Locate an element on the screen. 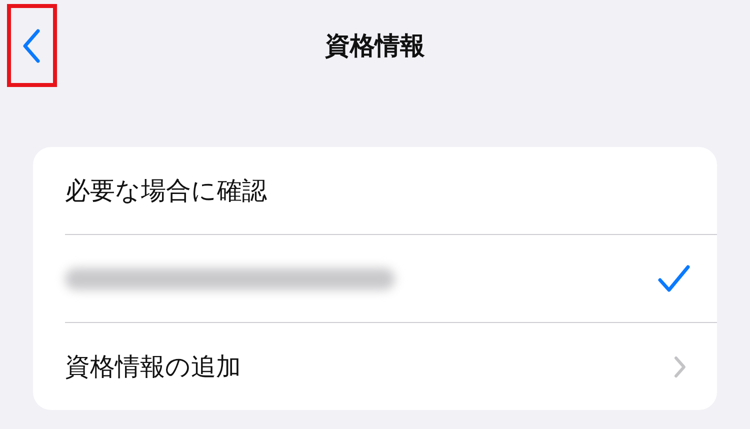  back-button is located at coordinates (32, 45).